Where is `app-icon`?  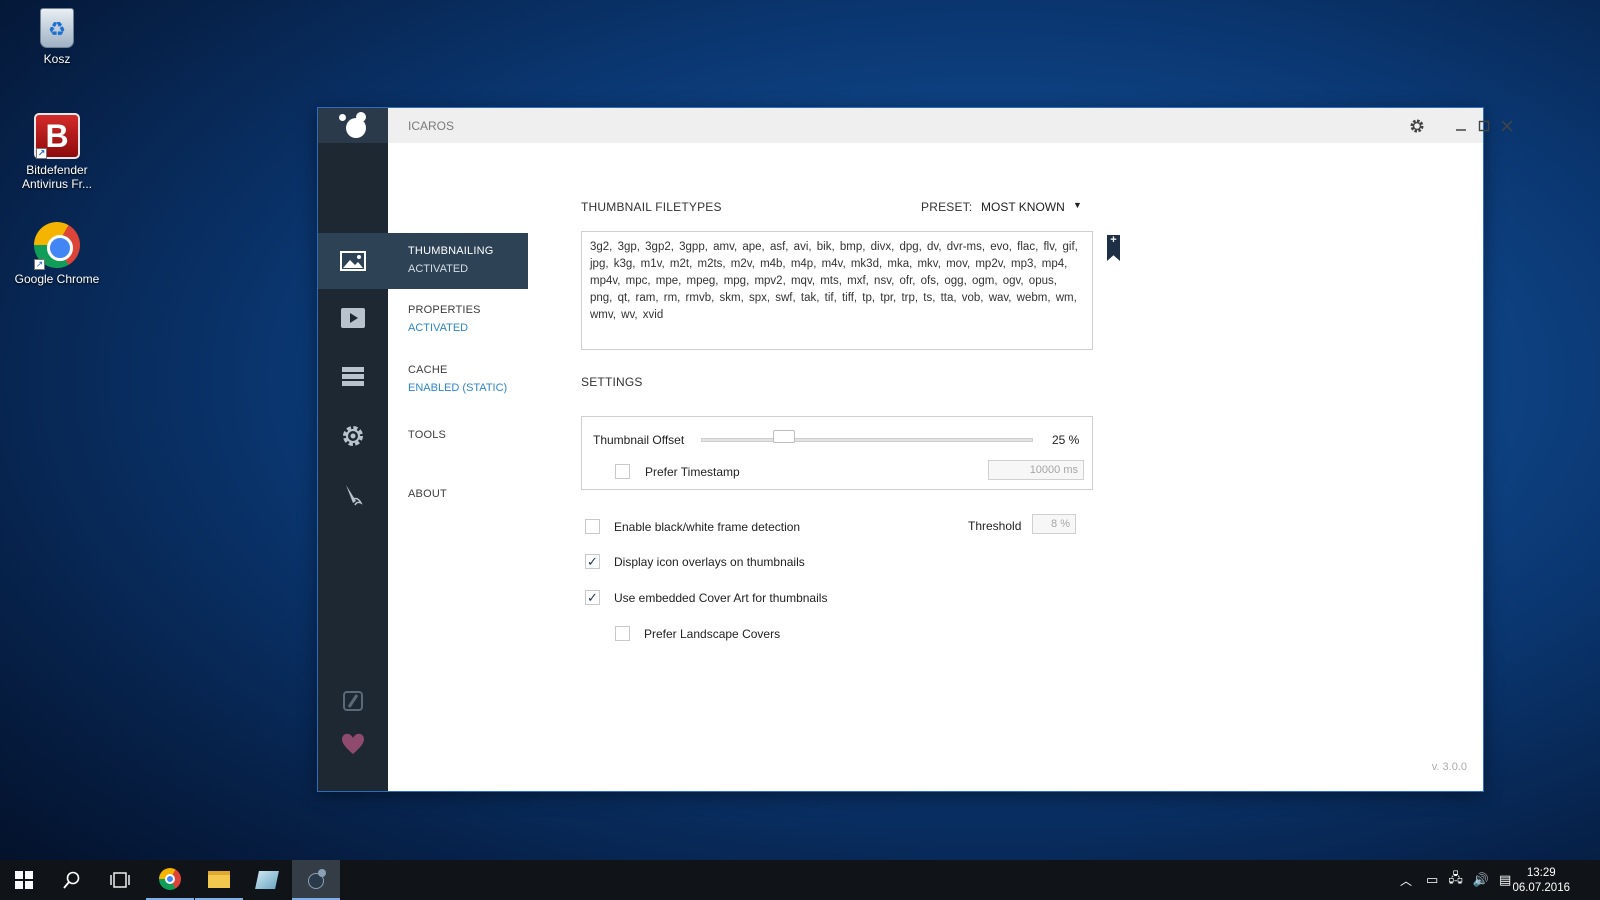 app-icon is located at coordinates (267, 880).